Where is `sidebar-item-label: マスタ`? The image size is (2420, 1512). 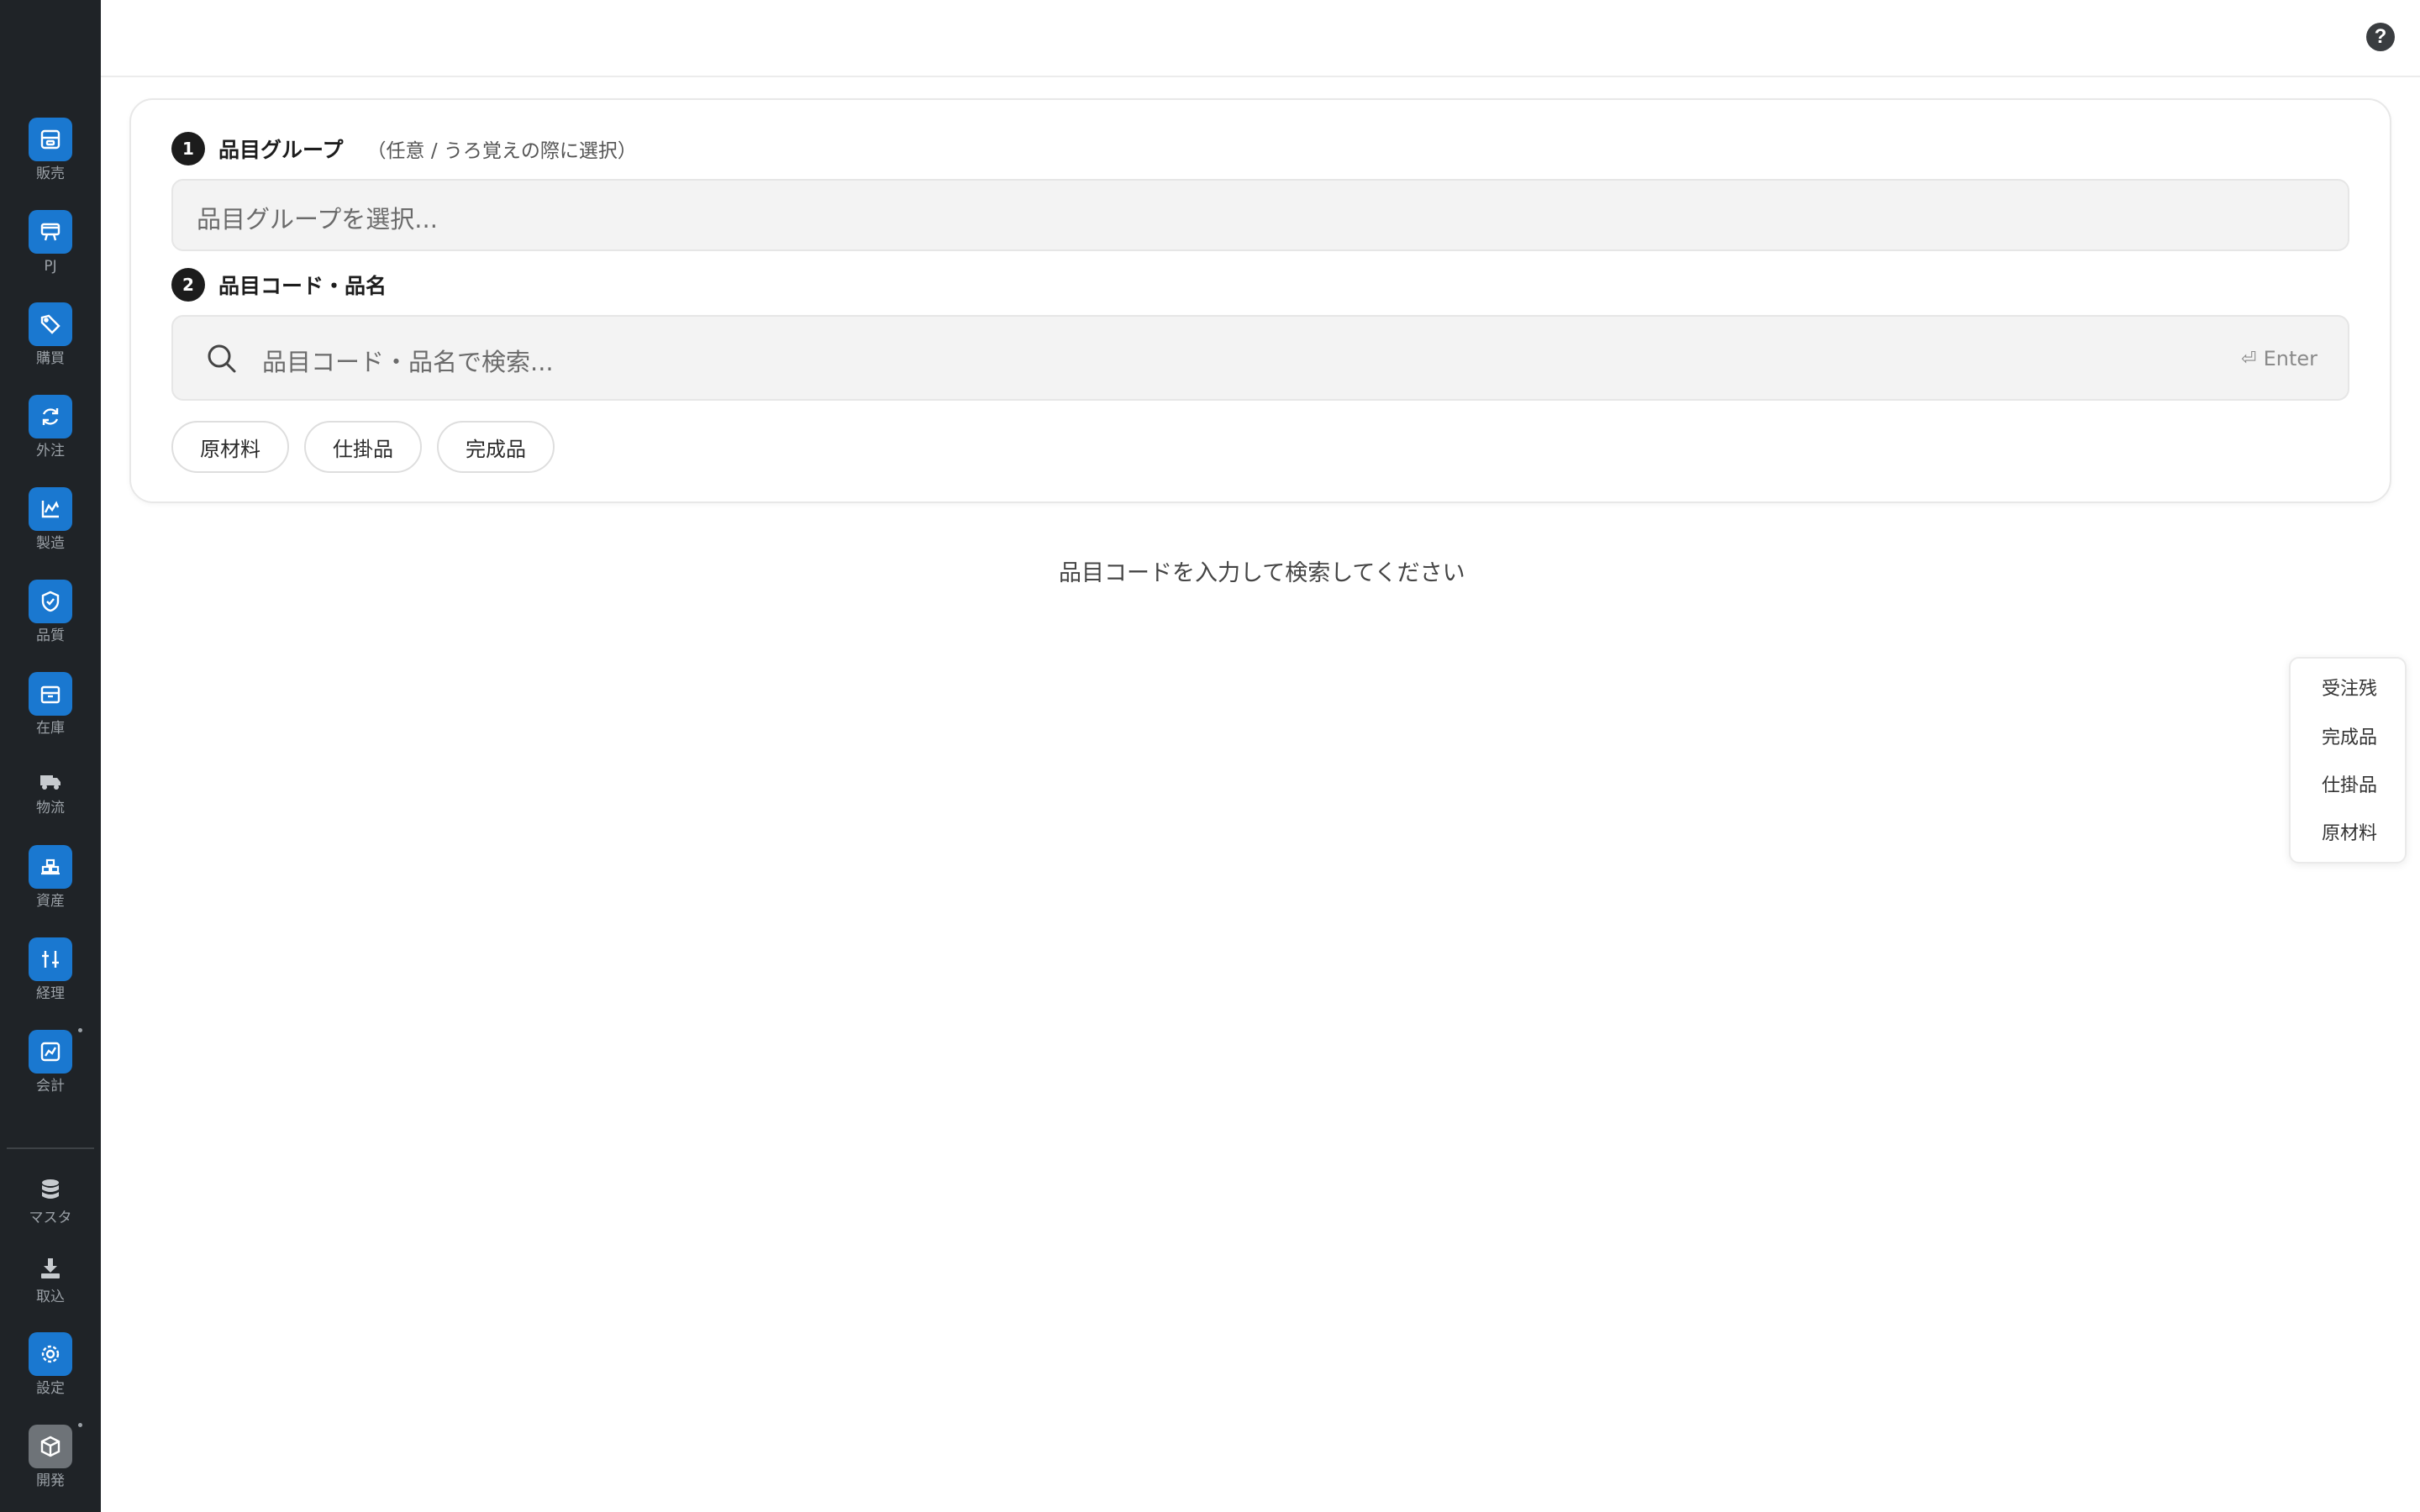
sidebar-item-label: マスタ is located at coordinates (51, 1218).